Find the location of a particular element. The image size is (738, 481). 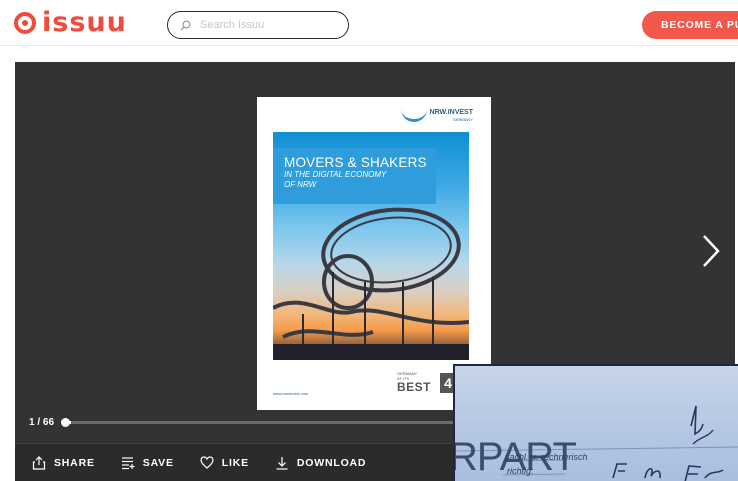

download-button: DOWNLOAD is located at coordinates (320, 463).